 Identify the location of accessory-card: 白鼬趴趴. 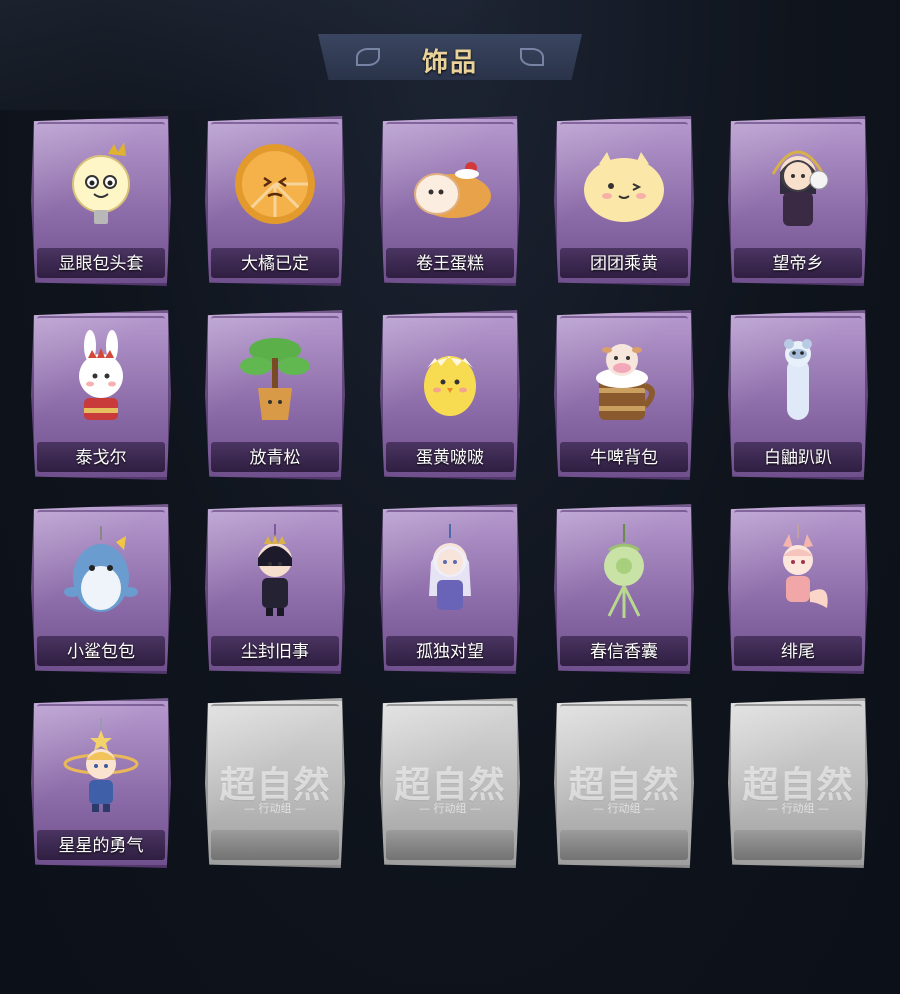
(798, 395).